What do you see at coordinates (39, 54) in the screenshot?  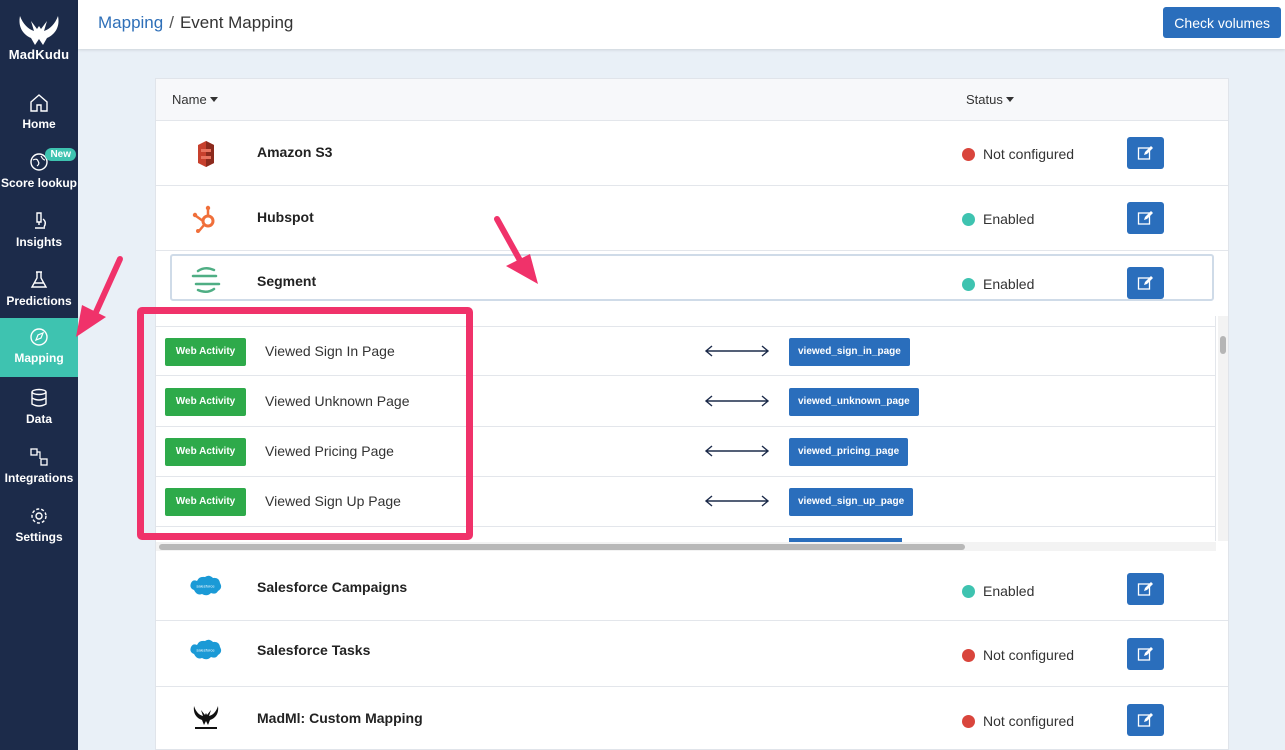 I see `brand-name: MadKudu` at bounding box center [39, 54].